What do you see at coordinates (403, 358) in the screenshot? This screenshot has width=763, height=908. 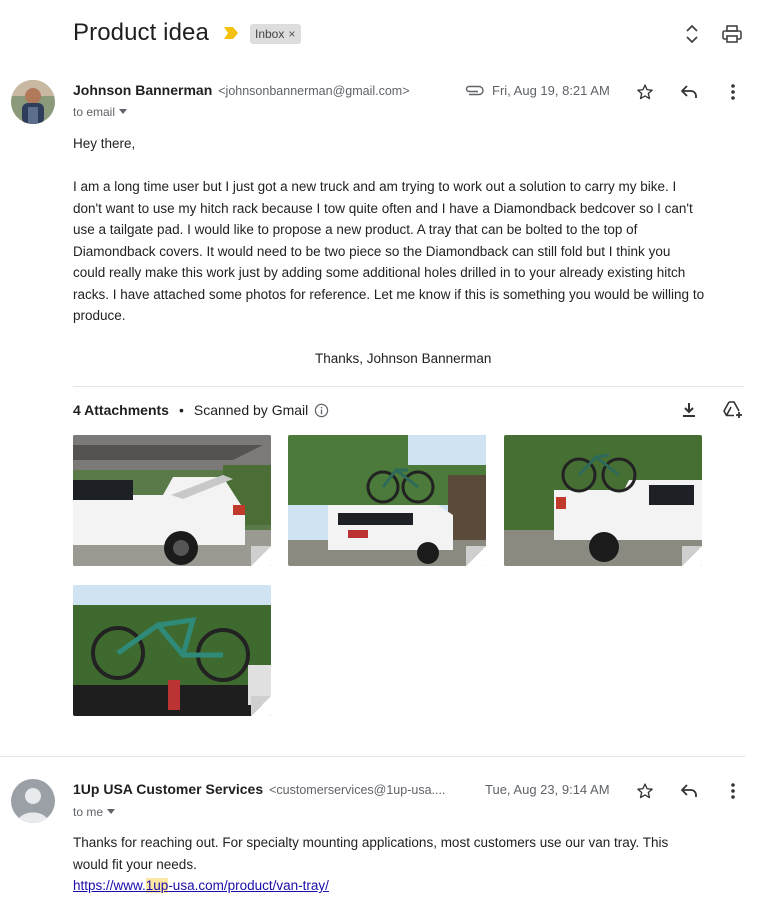 I see `message-signoff: Thanks, Johnson Bannerman` at bounding box center [403, 358].